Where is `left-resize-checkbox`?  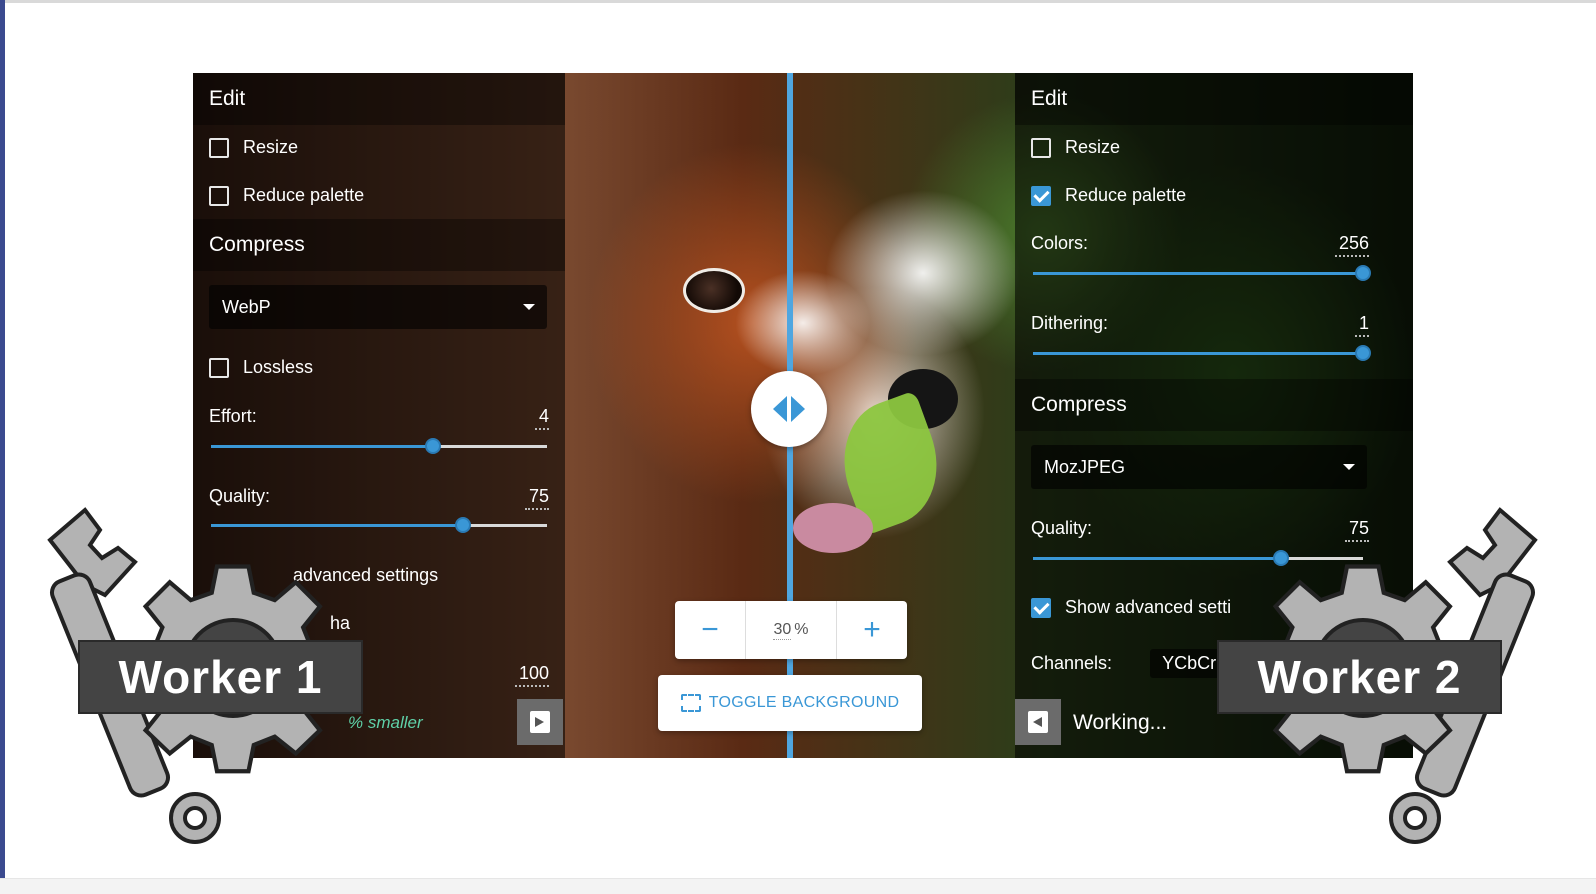
left-resize-checkbox is located at coordinates (219, 147).